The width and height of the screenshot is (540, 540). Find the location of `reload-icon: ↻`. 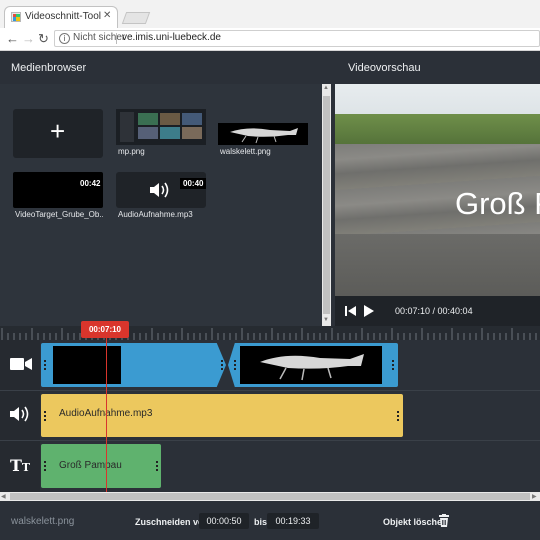

reload-icon: ↻ is located at coordinates (43, 39).